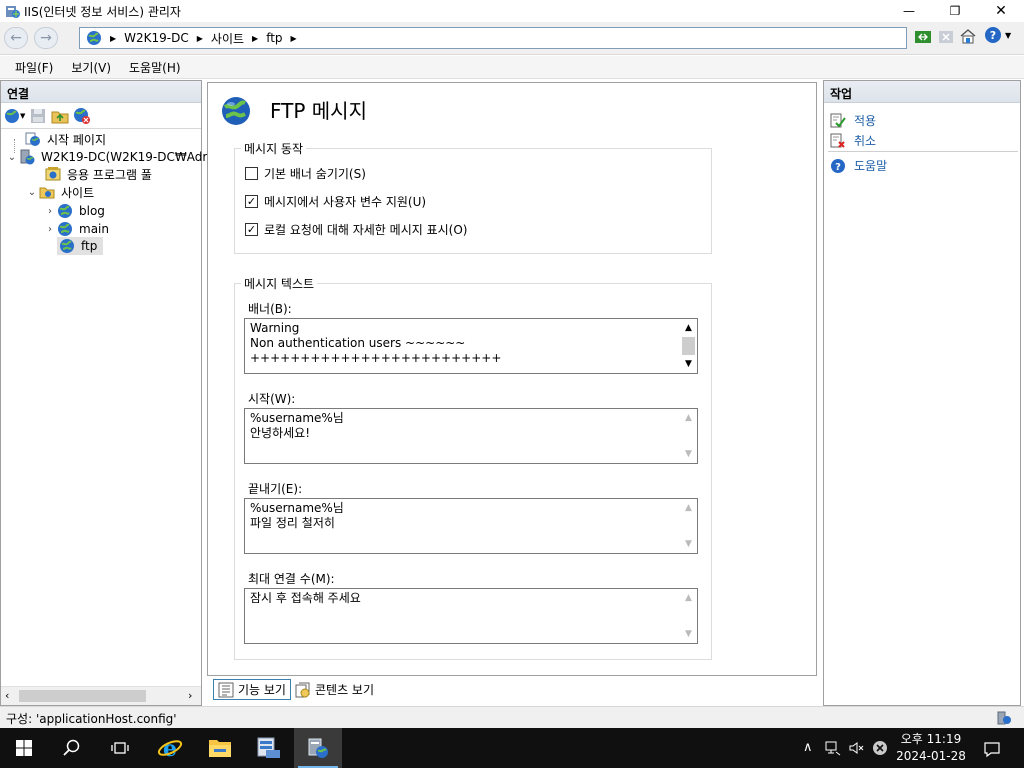 This screenshot has height=768, width=1024. What do you see at coordinates (32, 139) in the screenshot?
I see `start-page-icon` at bounding box center [32, 139].